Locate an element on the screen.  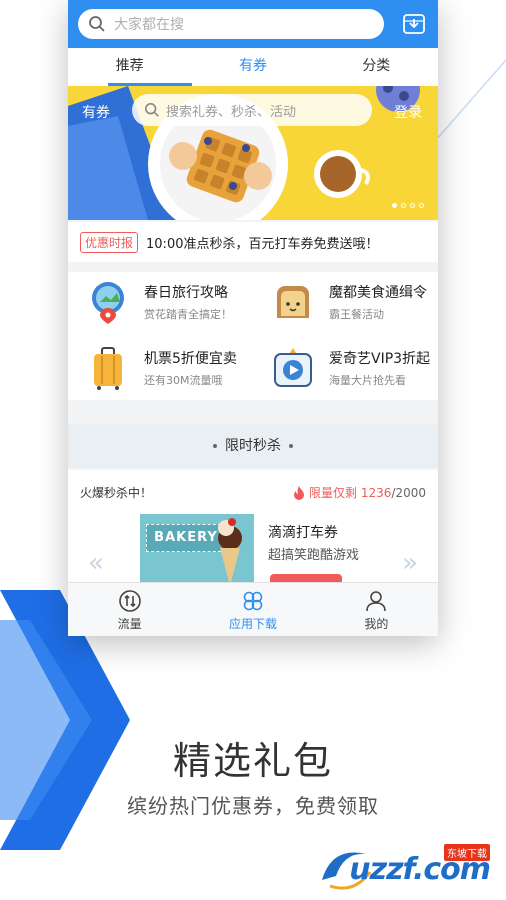
flash-sale-header: 限时秒杀 is located at coordinates (253, 446).